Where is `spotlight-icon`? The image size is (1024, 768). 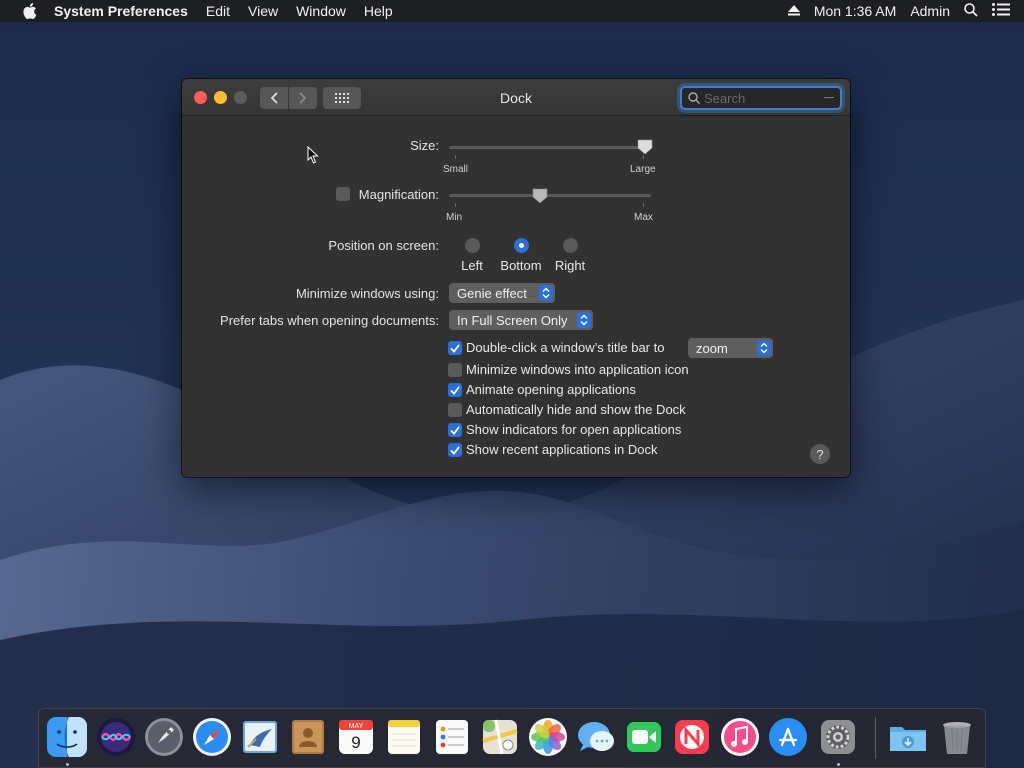
spotlight-icon is located at coordinates (971, 11).